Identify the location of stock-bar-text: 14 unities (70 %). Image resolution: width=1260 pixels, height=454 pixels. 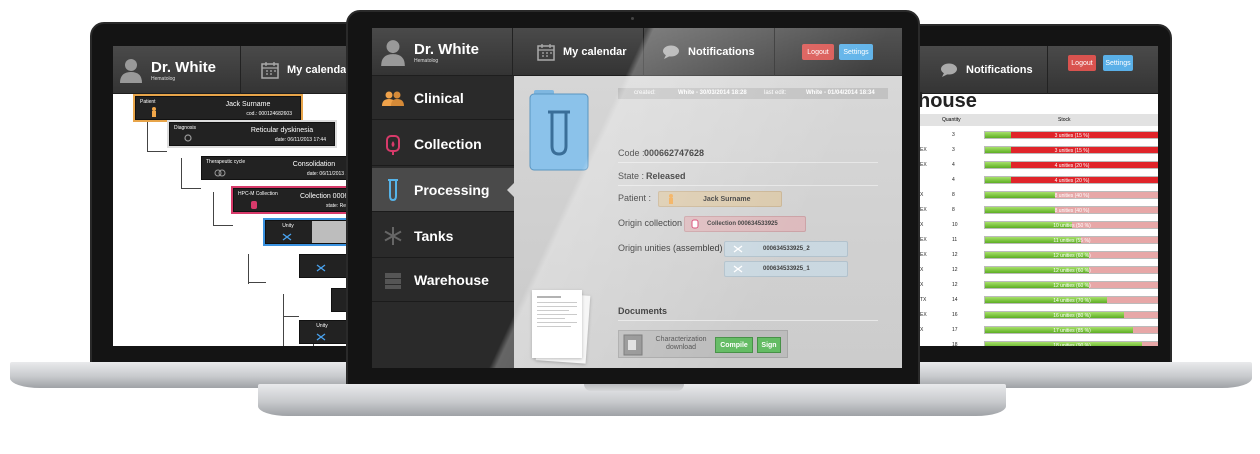
(1072, 301).